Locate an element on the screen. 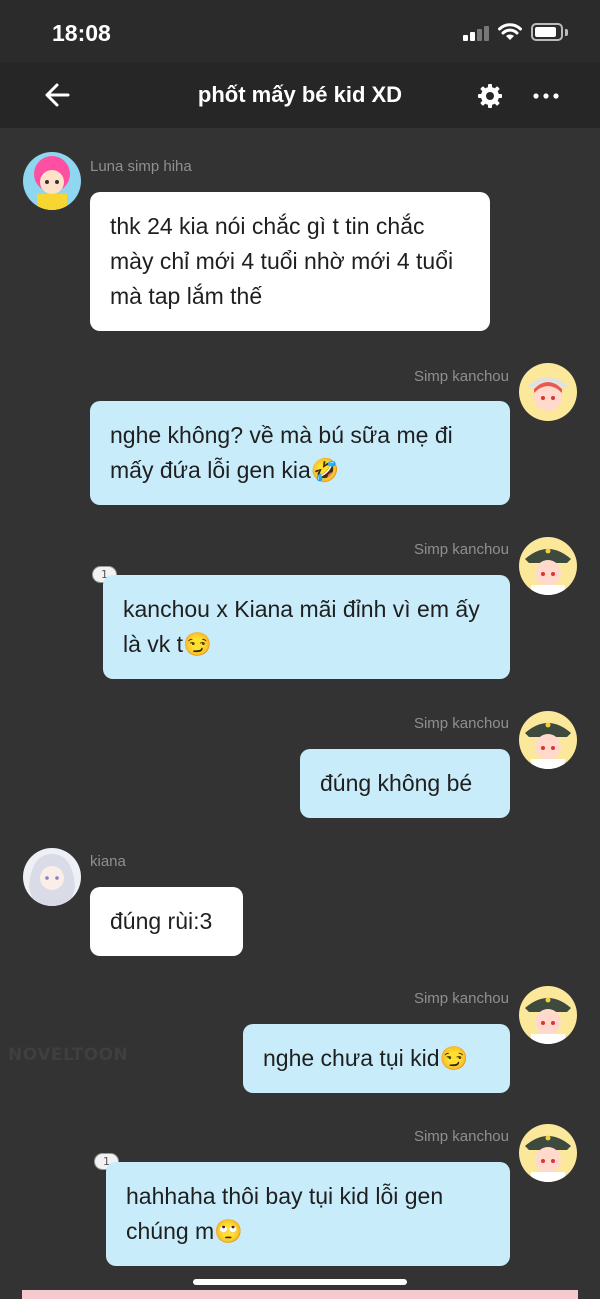 This screenshot has height=1299, width=600. avatar-kiana is located at coordinates (52, 877).